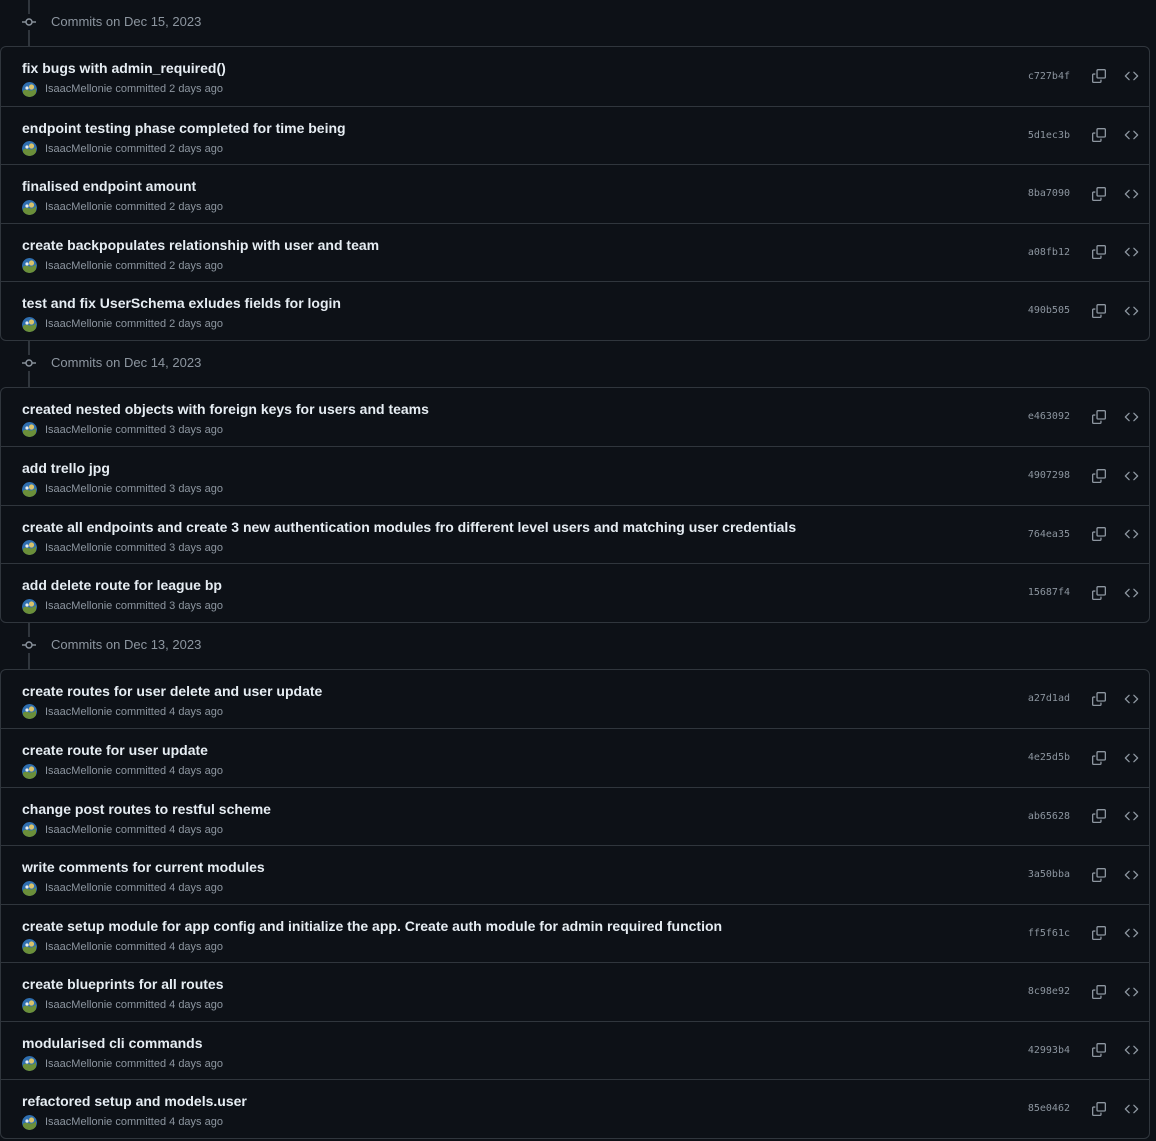 Image resolution: width=1156 pixels, height=1141 pixels. Describe the element at coordinates (1046, 991) in the screenshot. I see `commit-sha-link: 8c98e92` at that location.